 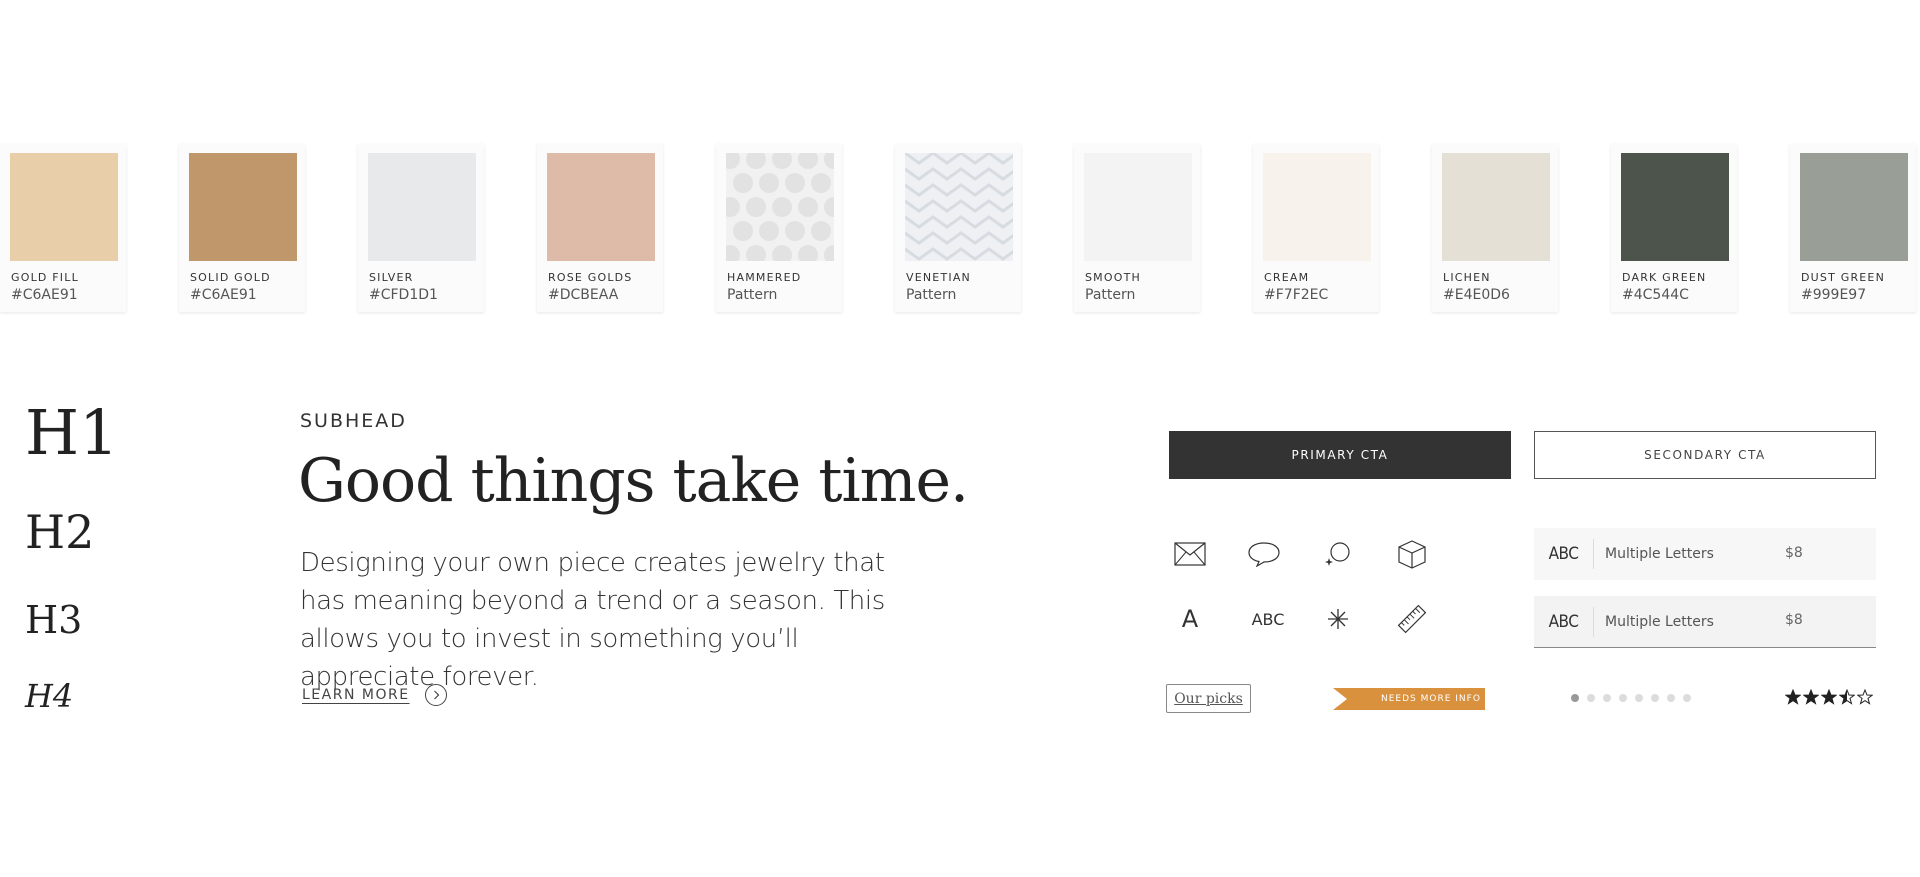 What do you see at coordinates (1264, 554) in the screenshot?
I see `speech-bubble-icon` at bounding box center [1264, 554].